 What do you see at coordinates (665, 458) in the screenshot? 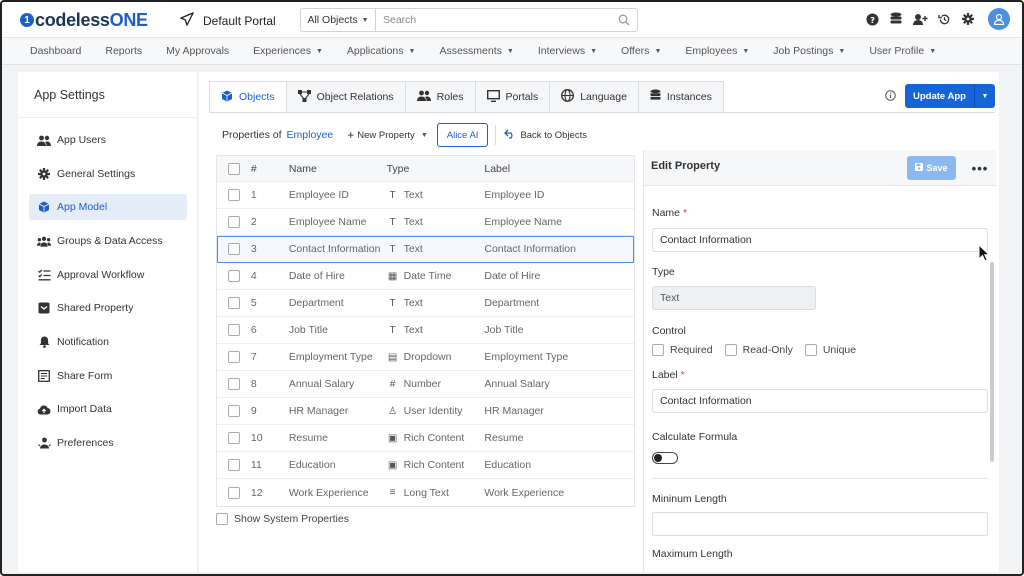
I see `calculate-formula-toggle` at bounding box center [665, 458].